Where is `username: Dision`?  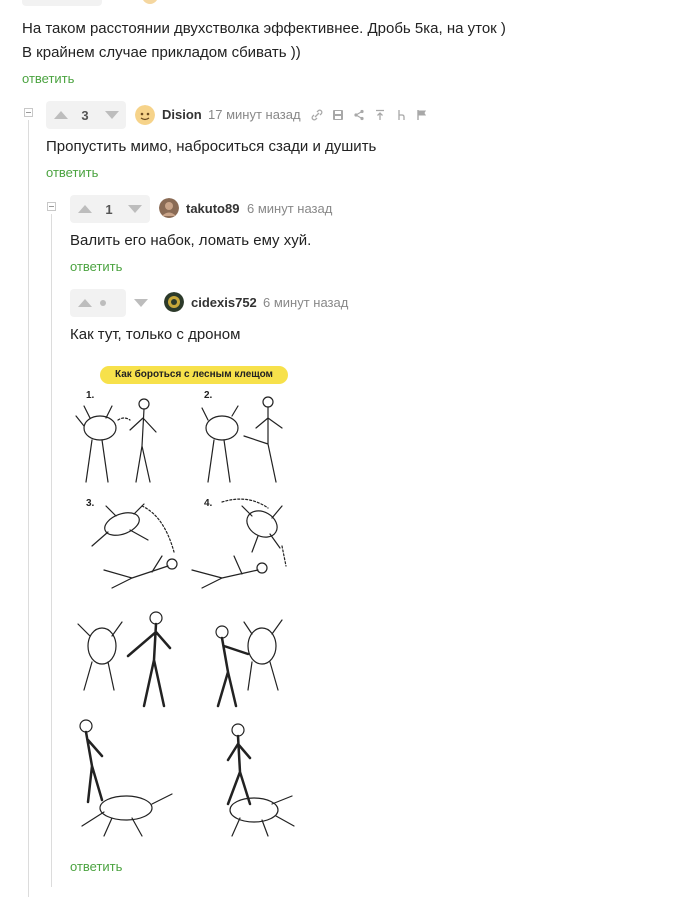 username: Dision is located at coordinates (182, 114).